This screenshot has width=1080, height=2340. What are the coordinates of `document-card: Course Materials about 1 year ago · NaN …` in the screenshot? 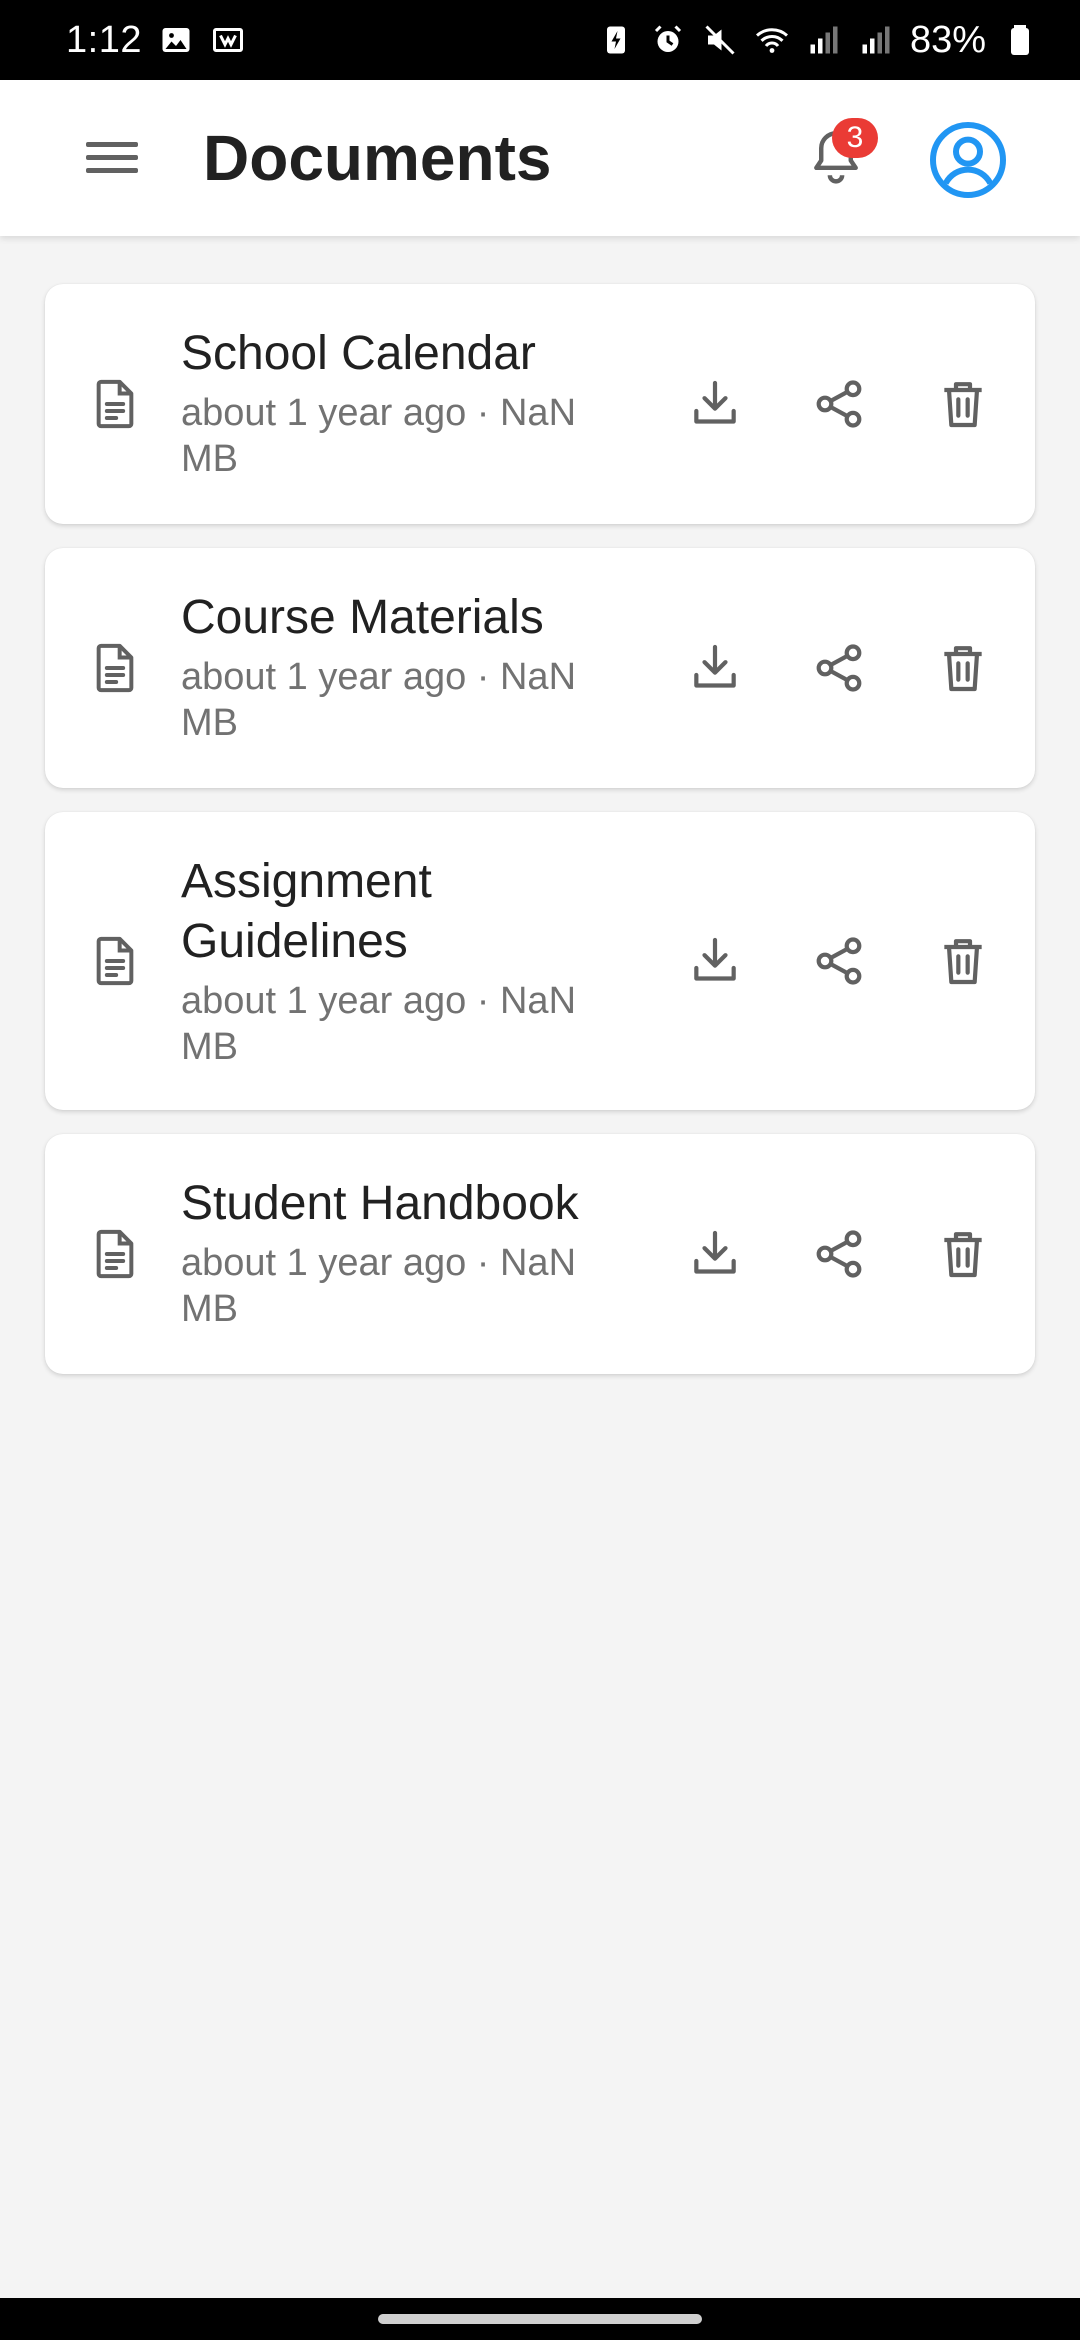 It's located at (540, 668).